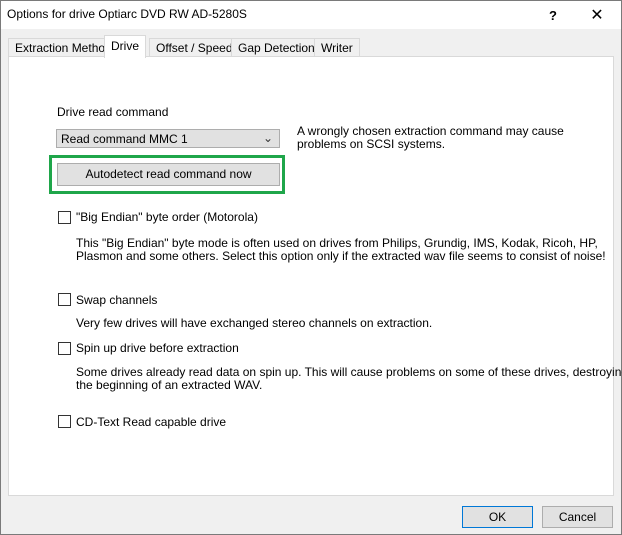 This screenshot has width=622, height=535. I want to click on help-button: ?, so click(553, 15).